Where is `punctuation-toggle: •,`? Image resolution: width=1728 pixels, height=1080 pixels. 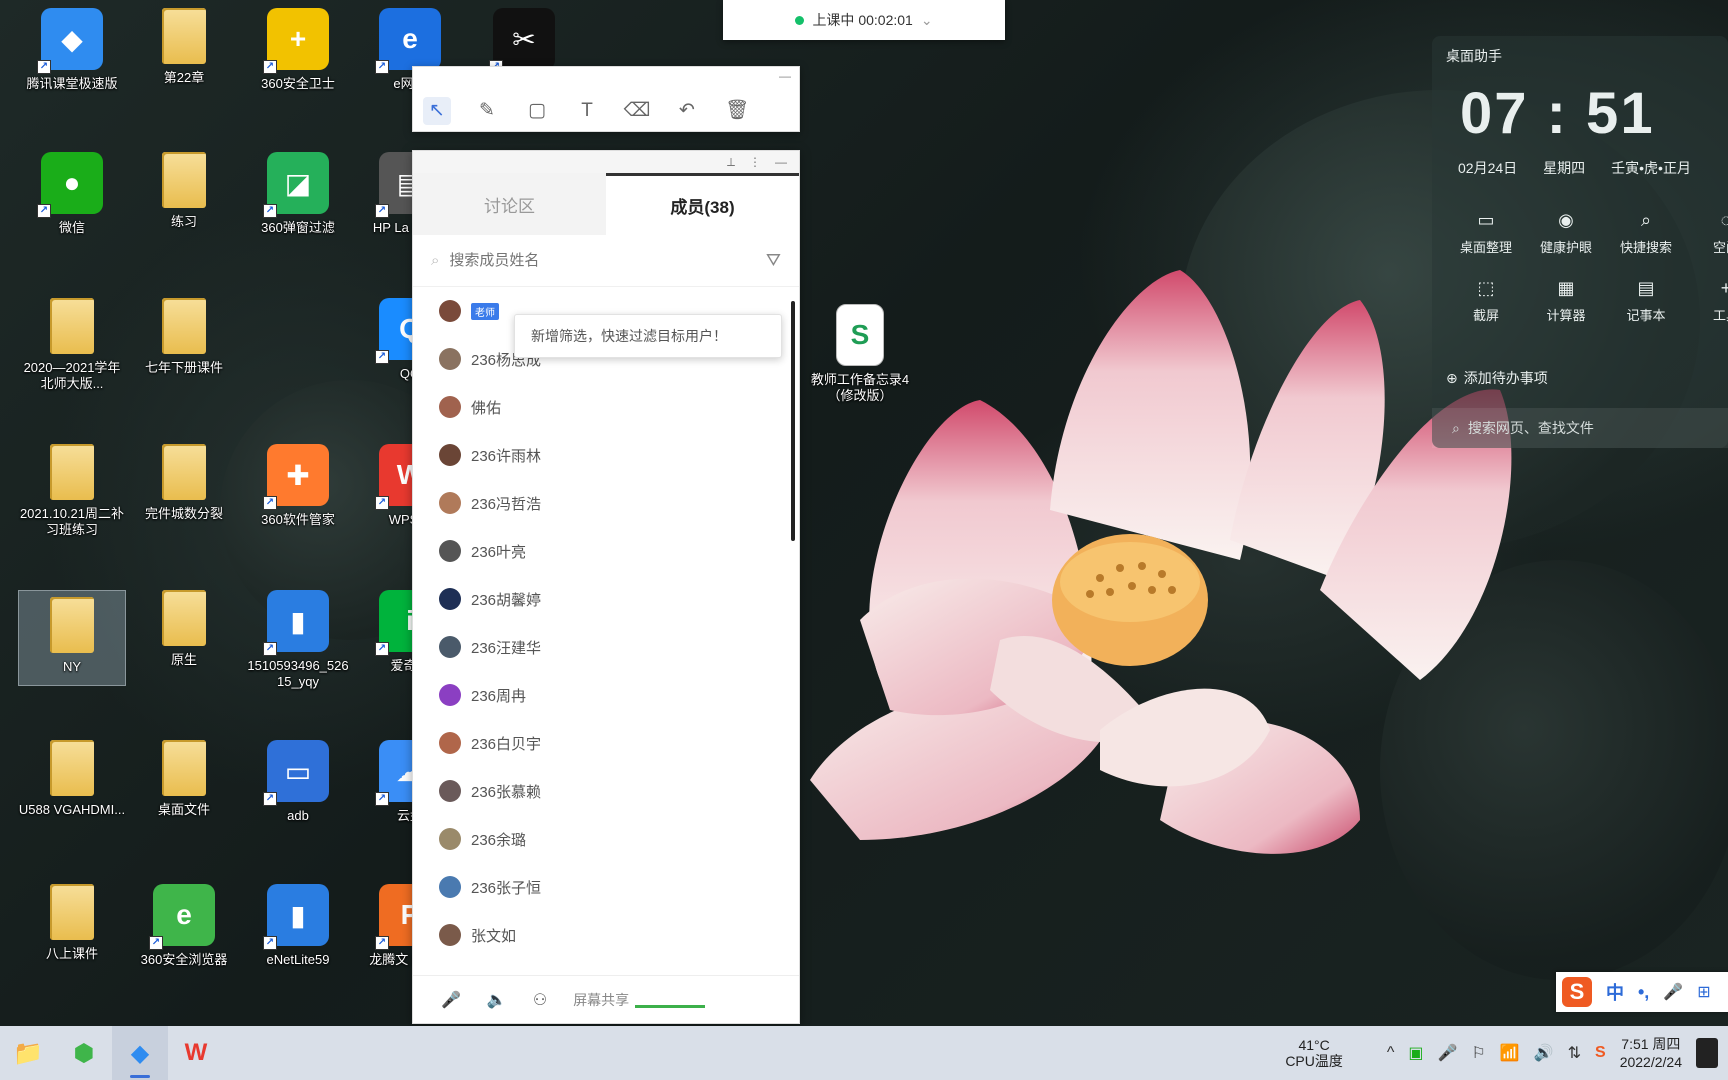 punctuation-toggle: •, is located at coordinates (1643, 992).